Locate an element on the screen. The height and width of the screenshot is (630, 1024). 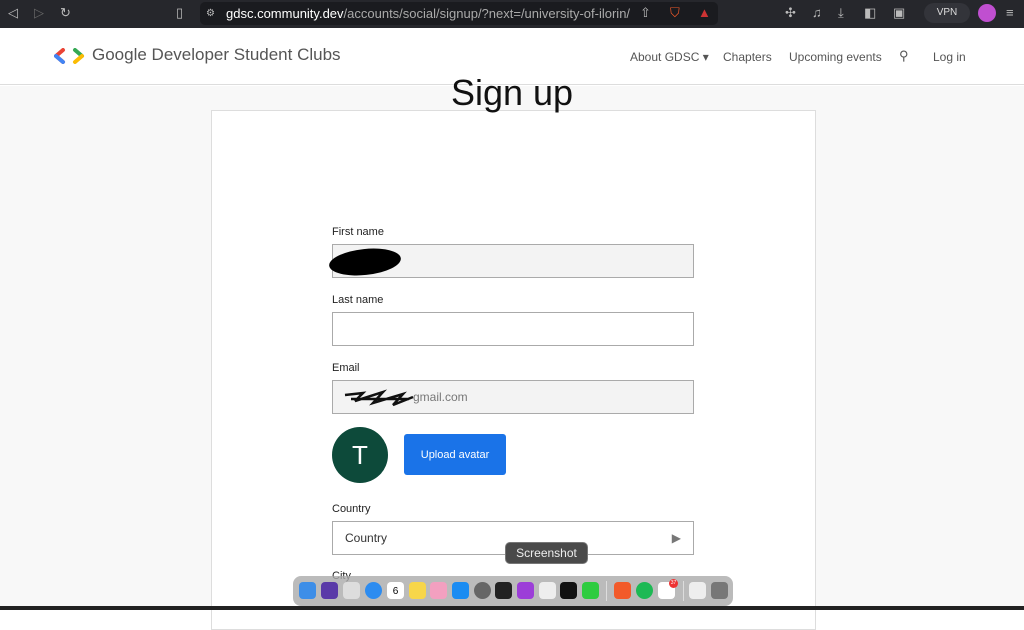
sidebar-icon: ◧ is located at coordinates (870, 13).